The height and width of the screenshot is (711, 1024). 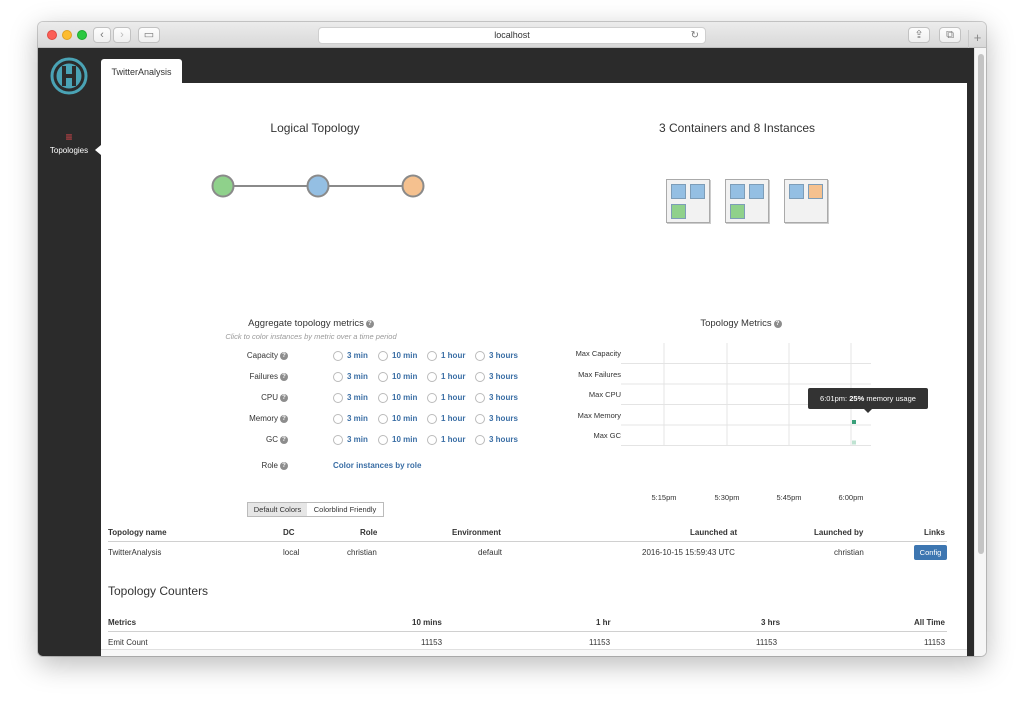 I want to click on tab-label: TwitterAnalysis, so click(x=141, y=72).